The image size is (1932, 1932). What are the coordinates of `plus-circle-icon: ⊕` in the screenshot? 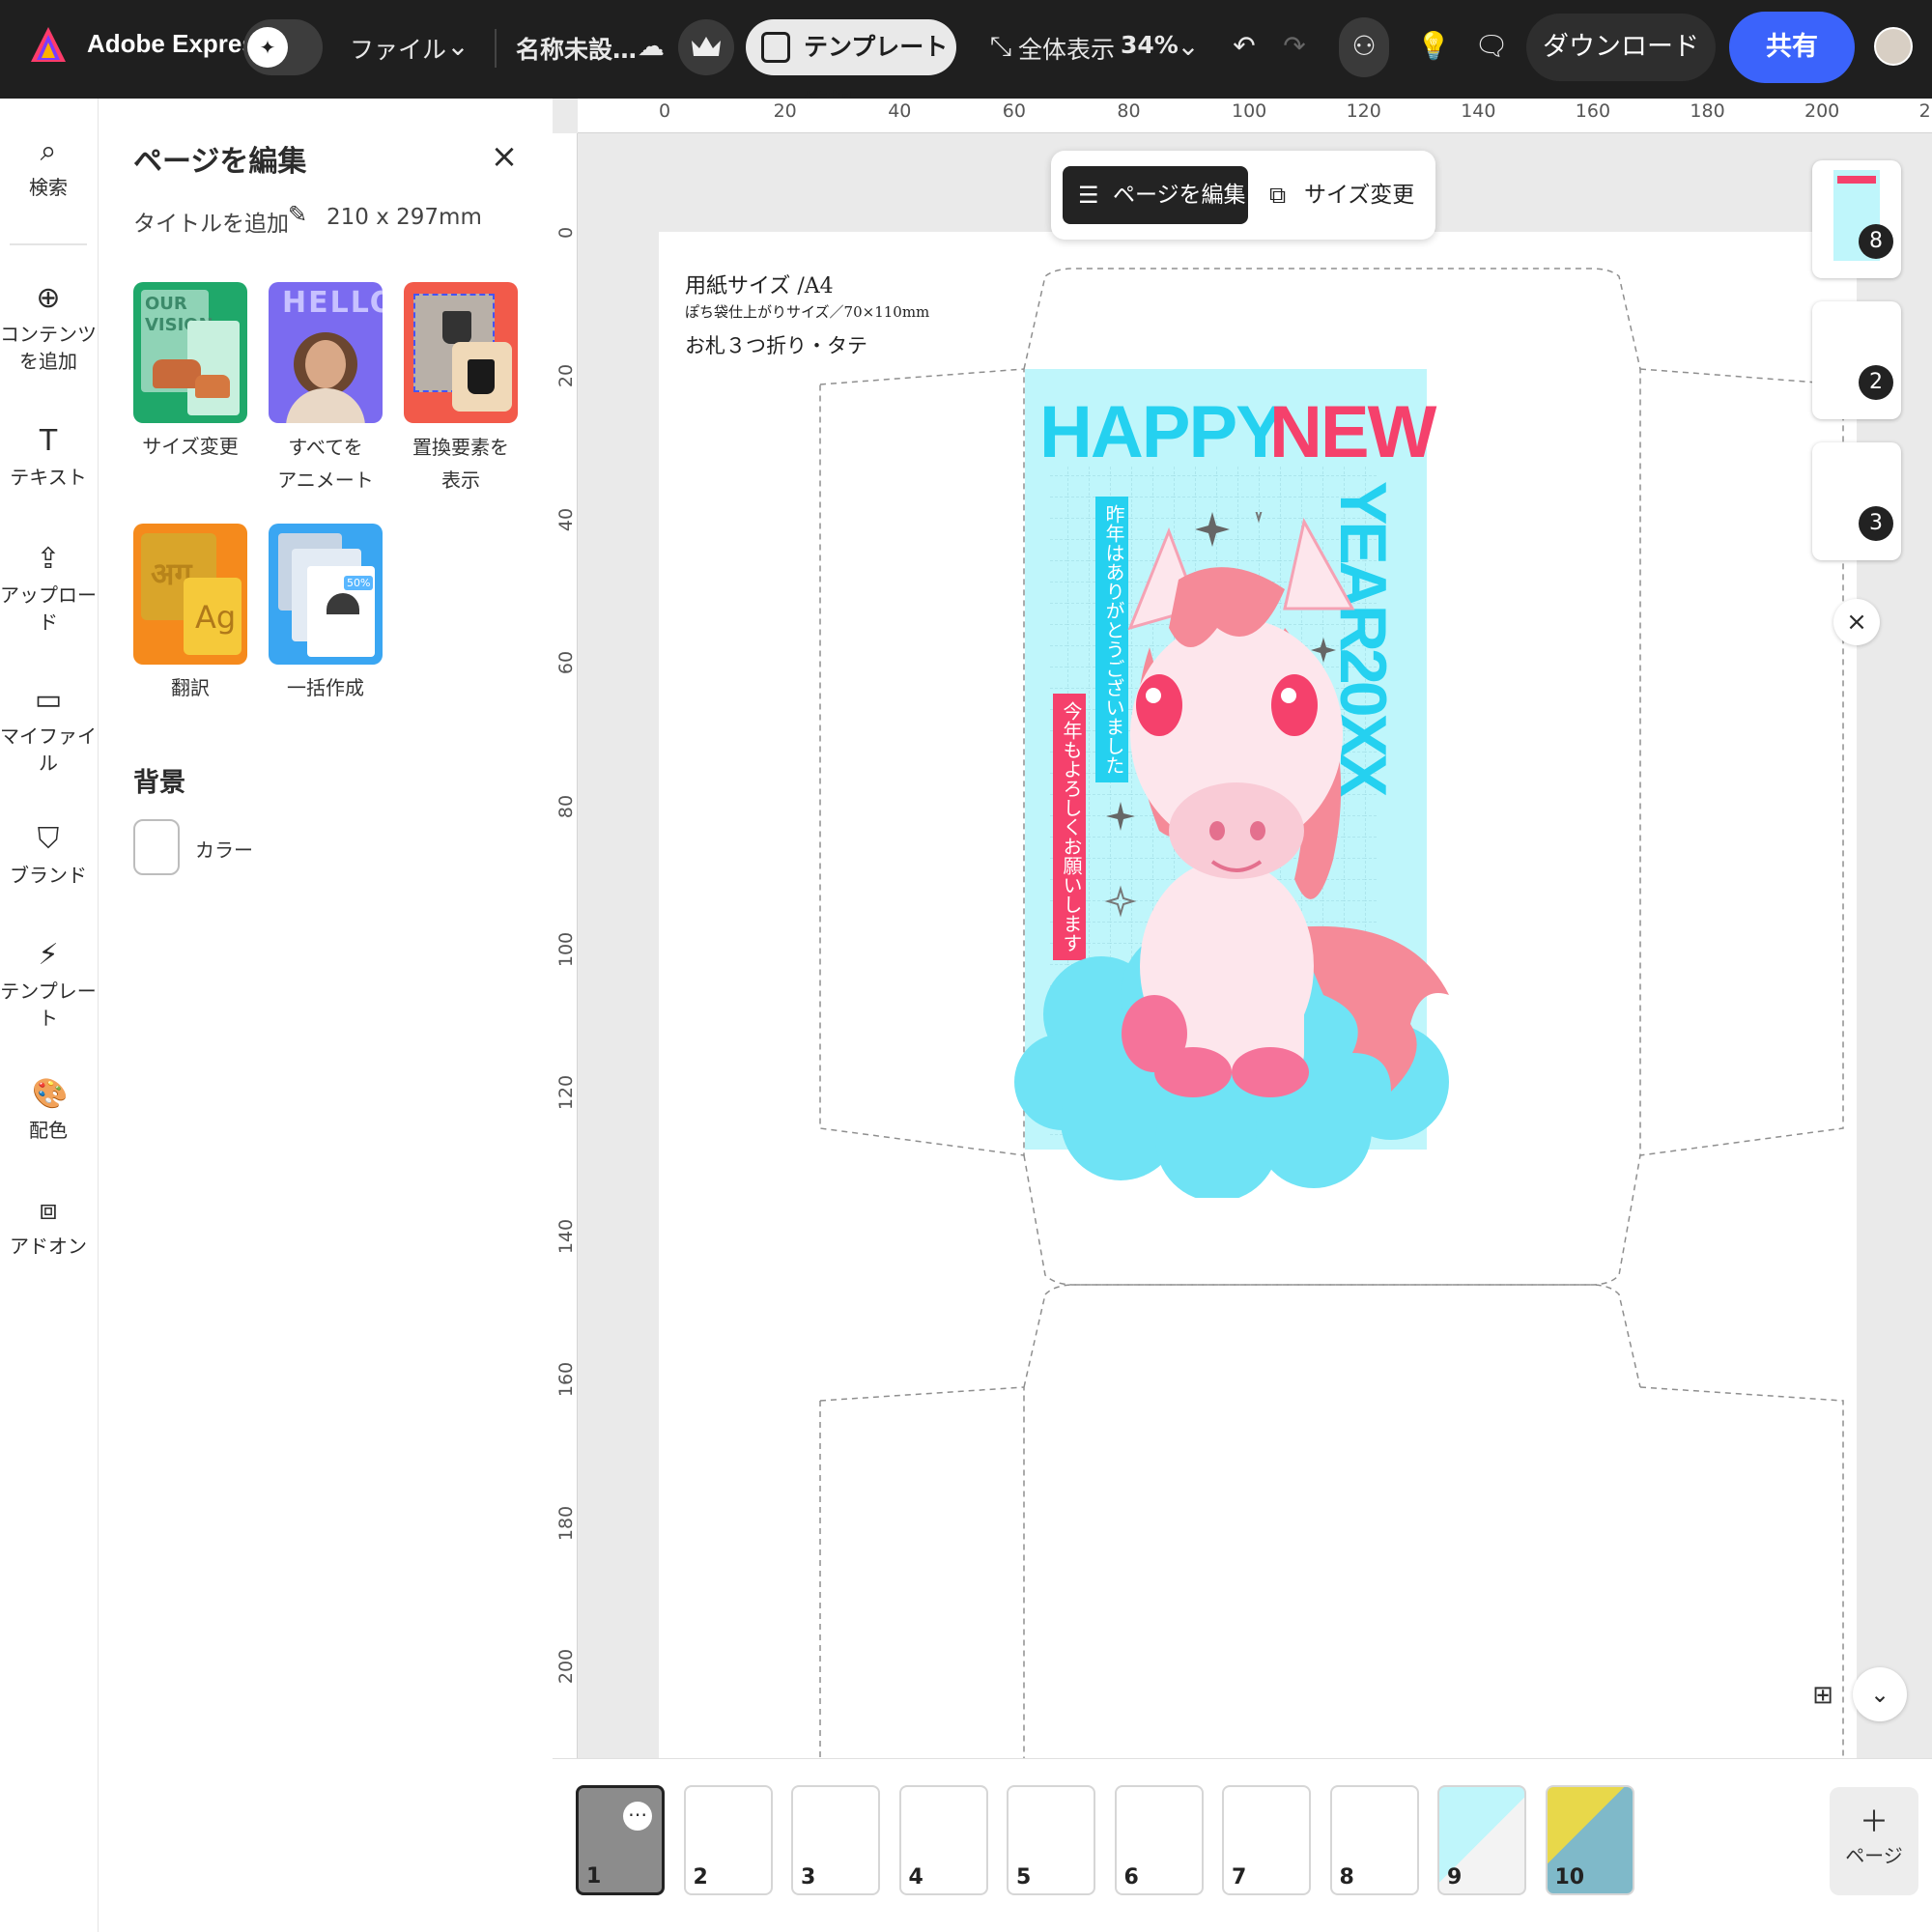 It's located at (48, 298).